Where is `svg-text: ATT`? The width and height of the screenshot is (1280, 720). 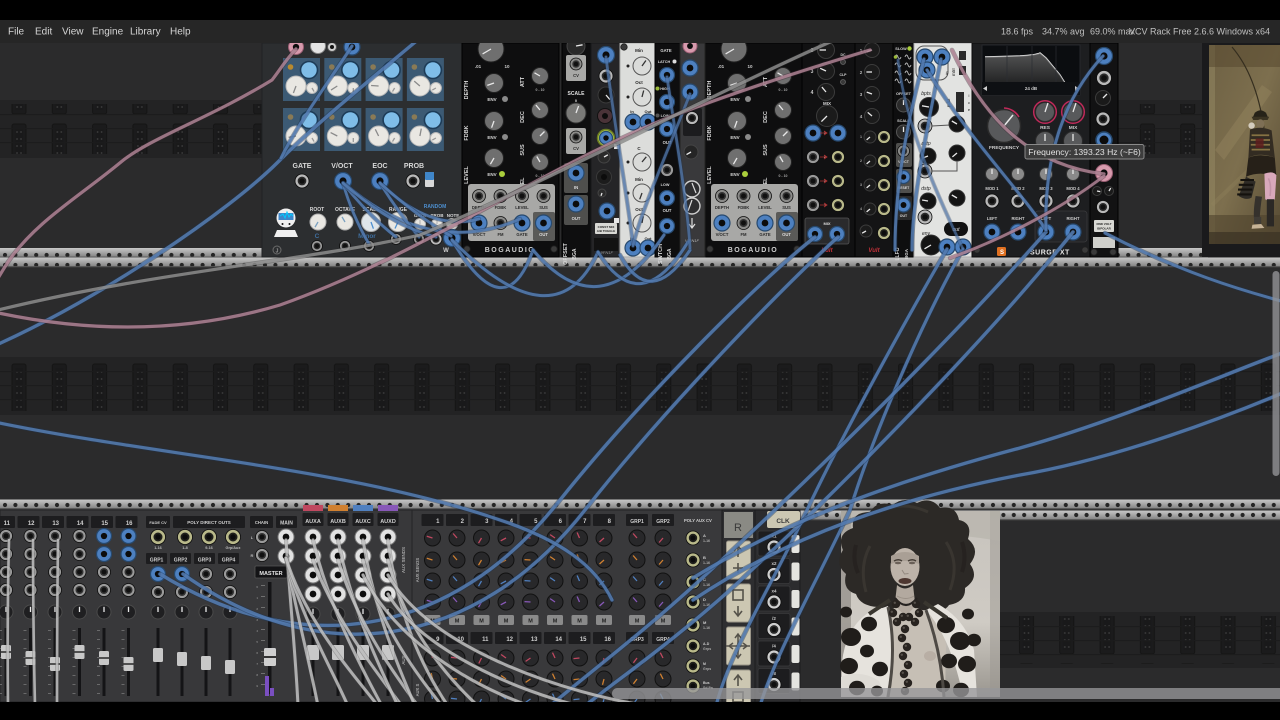
svg-text: ATT is located at coordinates (523, 81).